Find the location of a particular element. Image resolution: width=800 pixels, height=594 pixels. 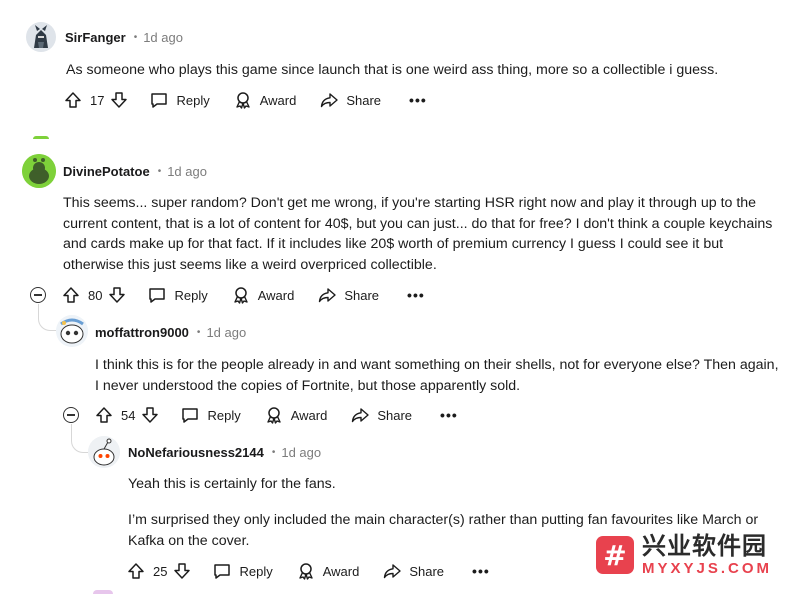

comment-meta: DivinePotatoe • 1d ago is located at coordinates (135, 171).